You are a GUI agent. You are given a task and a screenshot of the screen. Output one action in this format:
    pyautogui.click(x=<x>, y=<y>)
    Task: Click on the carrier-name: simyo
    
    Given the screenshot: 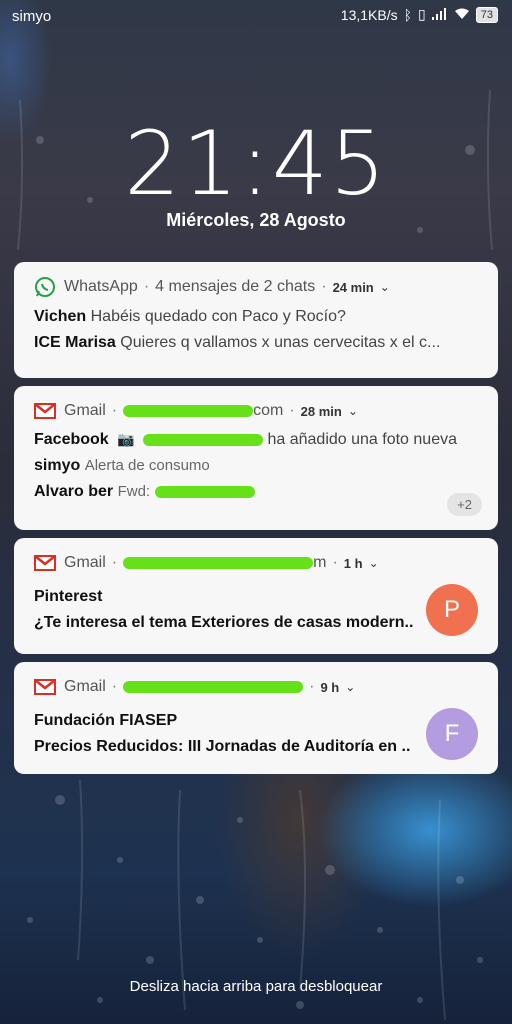 What is the action you would take?
    pyautogui.click(x=32, y=16)
    